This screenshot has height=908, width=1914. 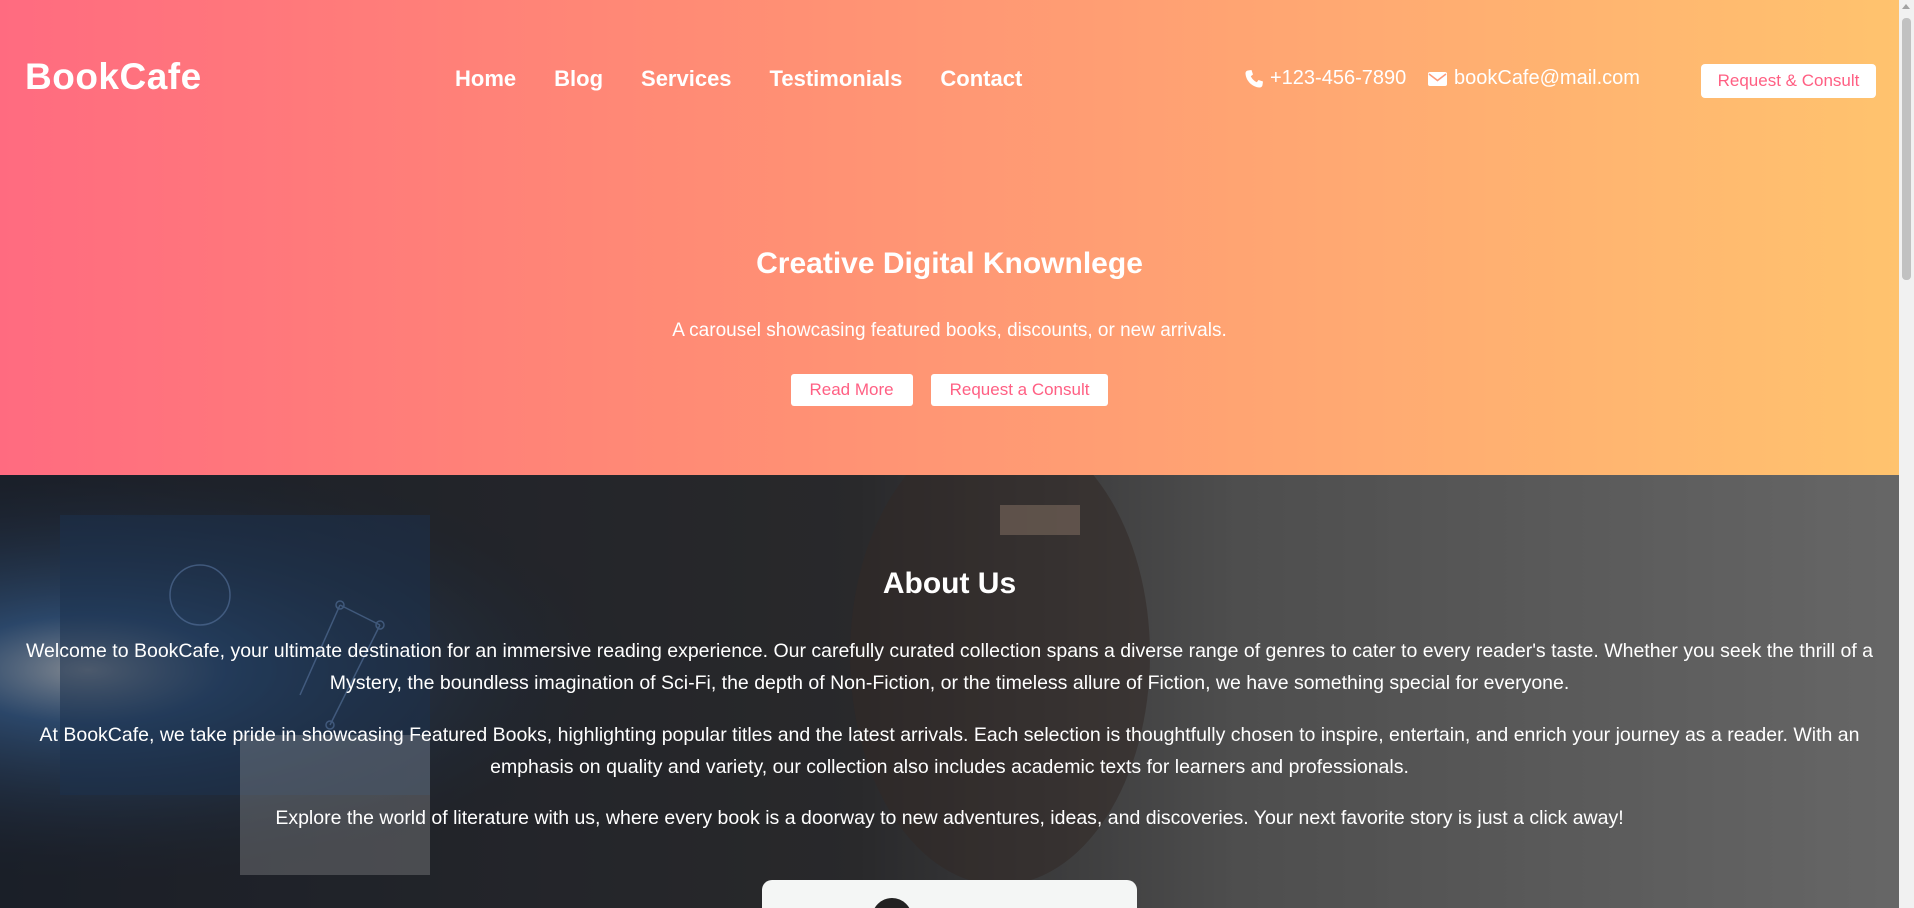 What do you see at coordinates (949, 583) in the screenshot?
I see `about-title: About Us` at bounding box center [949, 583].